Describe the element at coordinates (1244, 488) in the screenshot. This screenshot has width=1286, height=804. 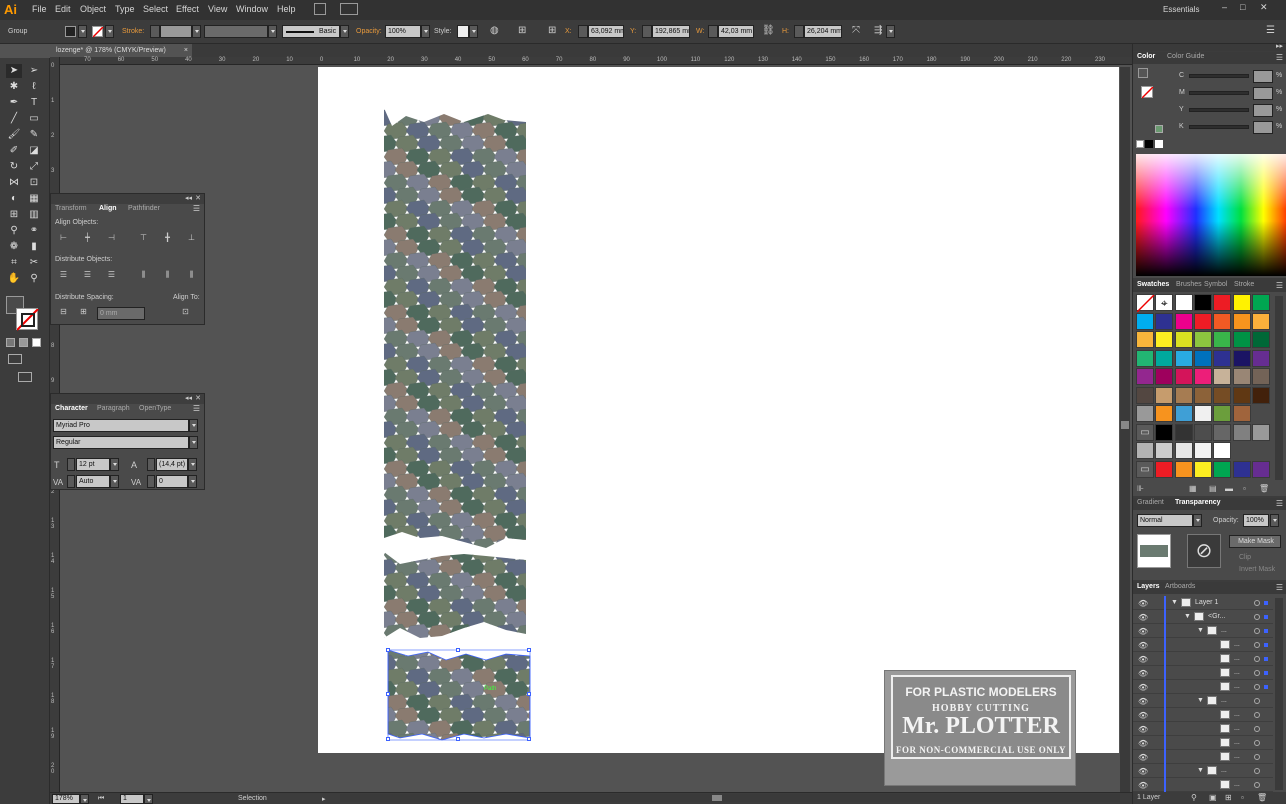
I see `new-swatch-icon: ▫` at that location.